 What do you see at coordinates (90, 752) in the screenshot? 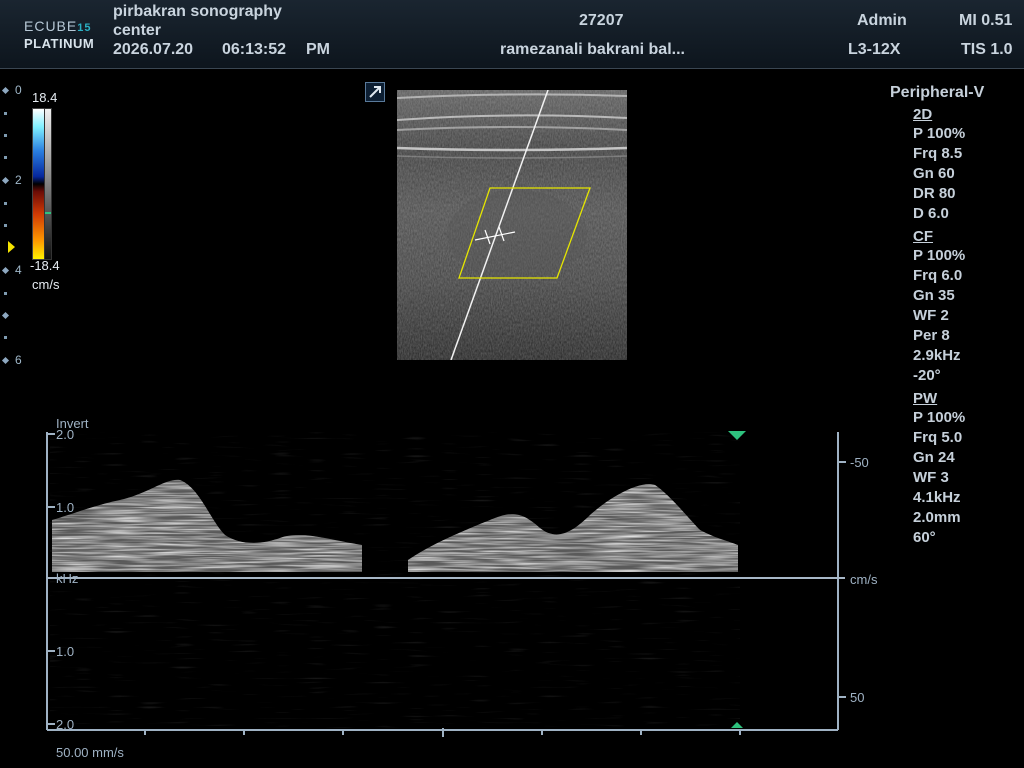
I see `sweep-speed: 50.00 mm/s` at bounding box center [90, 752].